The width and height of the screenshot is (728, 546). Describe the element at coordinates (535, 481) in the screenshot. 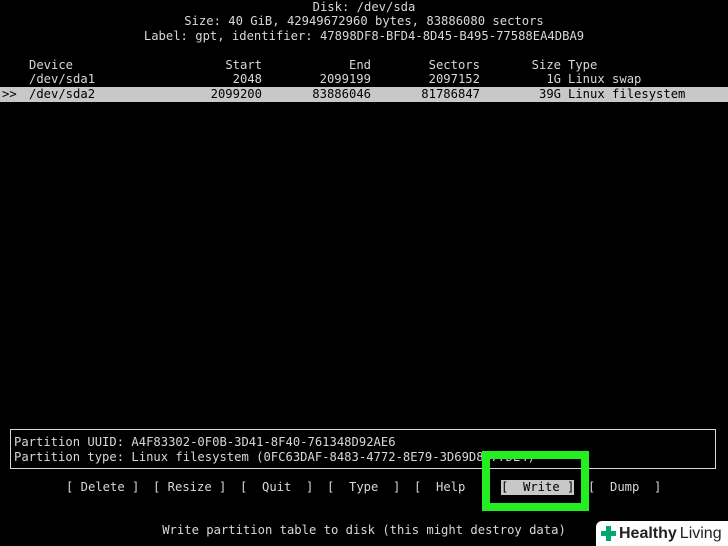

I see `highlight-frame` at that location.